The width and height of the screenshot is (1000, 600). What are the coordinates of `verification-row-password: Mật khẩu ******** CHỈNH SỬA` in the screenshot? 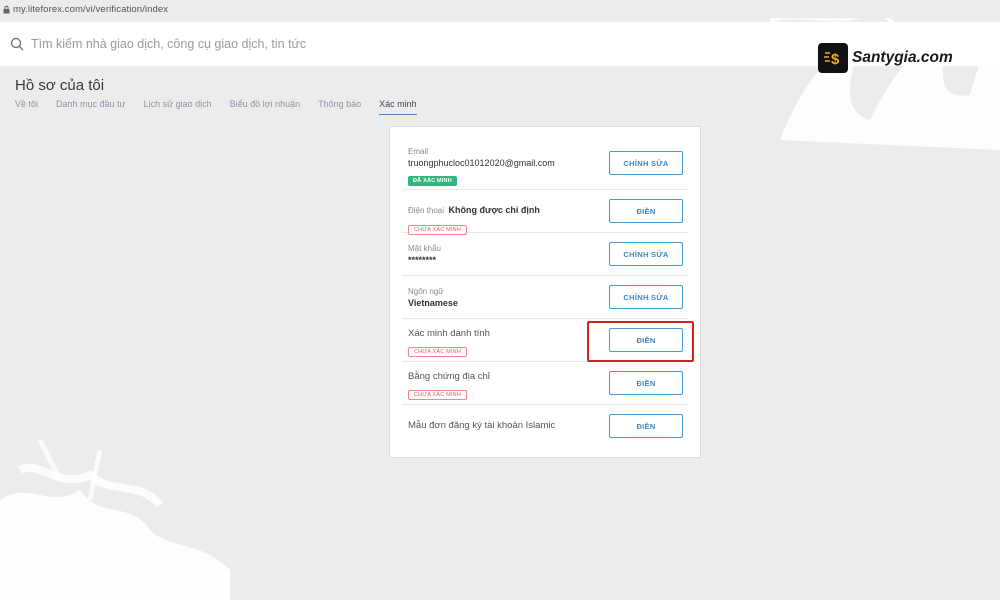 It's located at (545, 254).